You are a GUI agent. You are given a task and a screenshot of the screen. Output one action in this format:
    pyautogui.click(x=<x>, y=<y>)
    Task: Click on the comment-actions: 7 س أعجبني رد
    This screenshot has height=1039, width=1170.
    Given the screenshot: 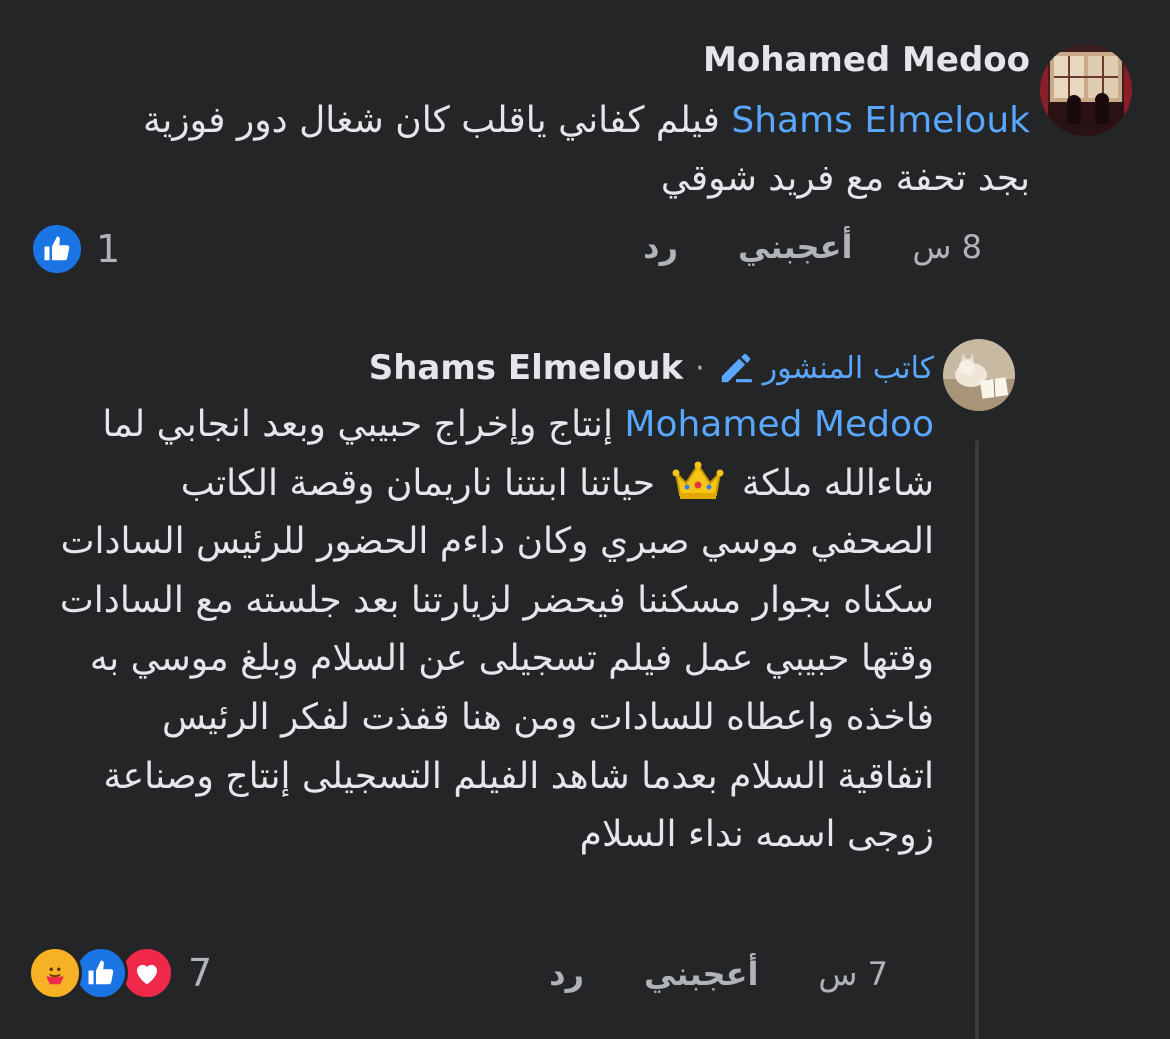 What is the action you would take?
    pyautogui.click(x=718, y=974)
    